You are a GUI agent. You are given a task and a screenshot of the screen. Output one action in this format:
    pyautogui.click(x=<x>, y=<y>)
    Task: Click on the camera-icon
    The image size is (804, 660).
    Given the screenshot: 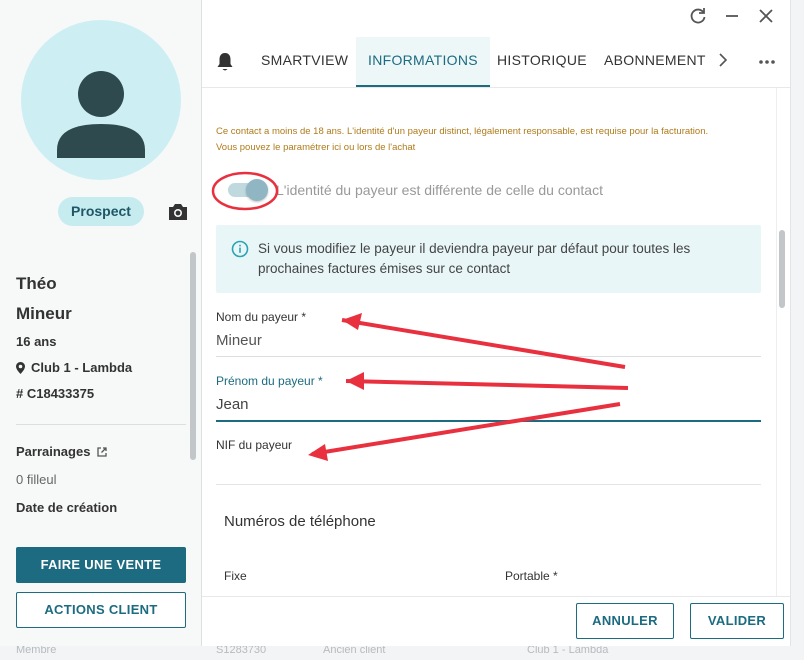 What is the action you would take?
    pyautogui.click(x=178, y=212)
    